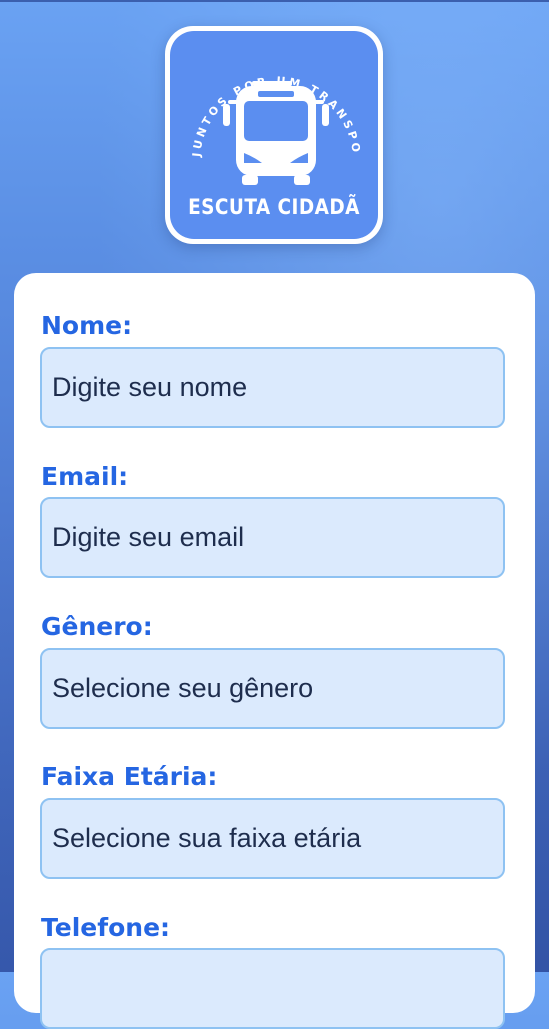  I want to click on email-field, so click(272, 537).